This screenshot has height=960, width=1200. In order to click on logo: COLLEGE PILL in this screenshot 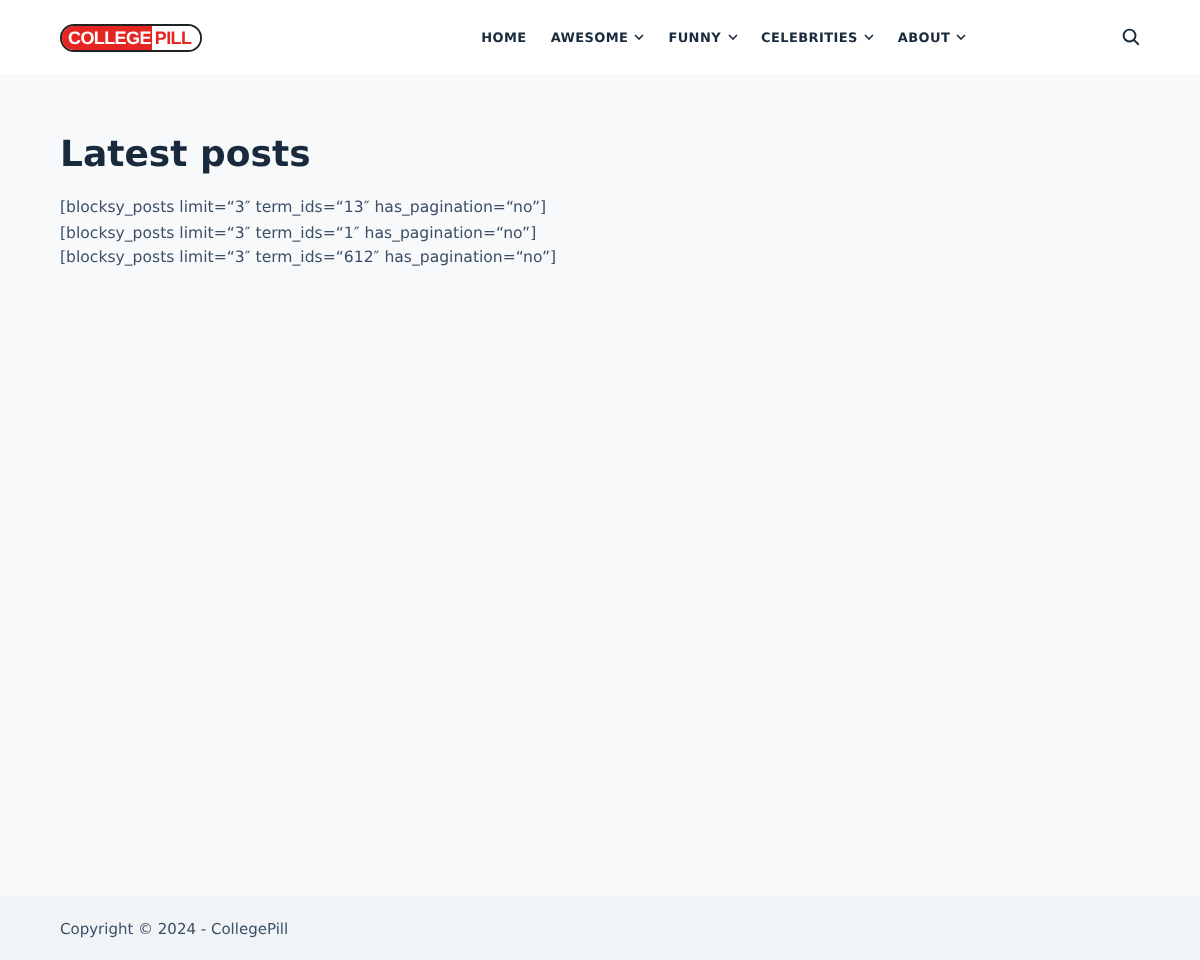, I will do `click(131, 37)`.